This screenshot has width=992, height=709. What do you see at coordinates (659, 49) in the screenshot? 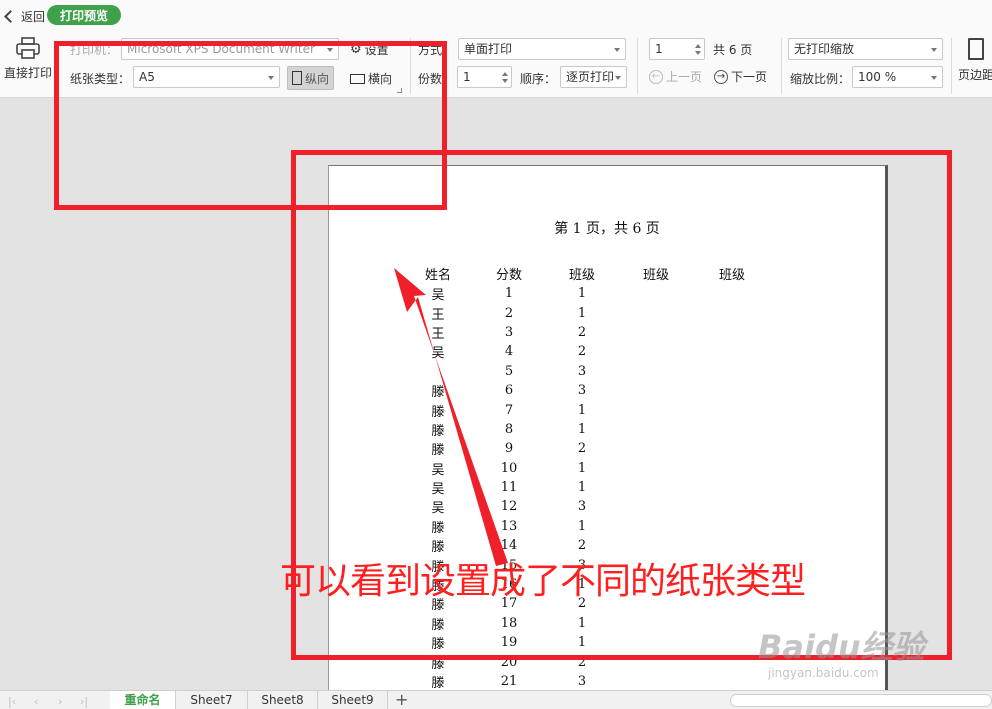
I see `page-number-value: 1` at bounding box center [659, 49].